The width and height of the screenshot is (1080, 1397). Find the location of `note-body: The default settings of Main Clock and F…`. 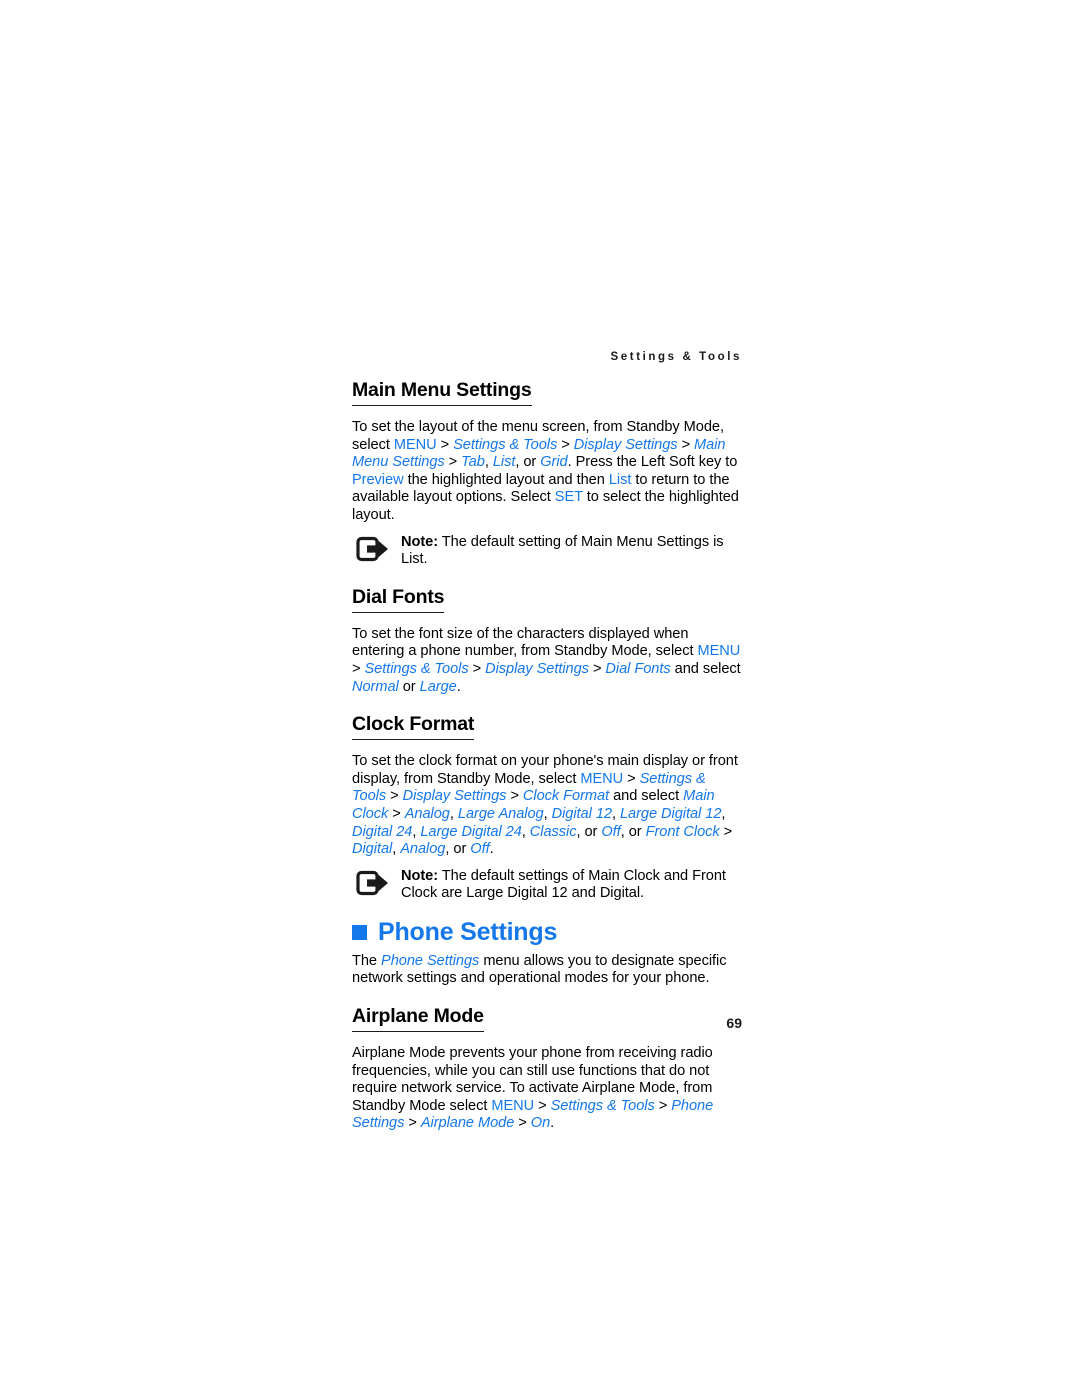

note-body: The default settings of Main Clock and F… is located at coordinates (563, 884).